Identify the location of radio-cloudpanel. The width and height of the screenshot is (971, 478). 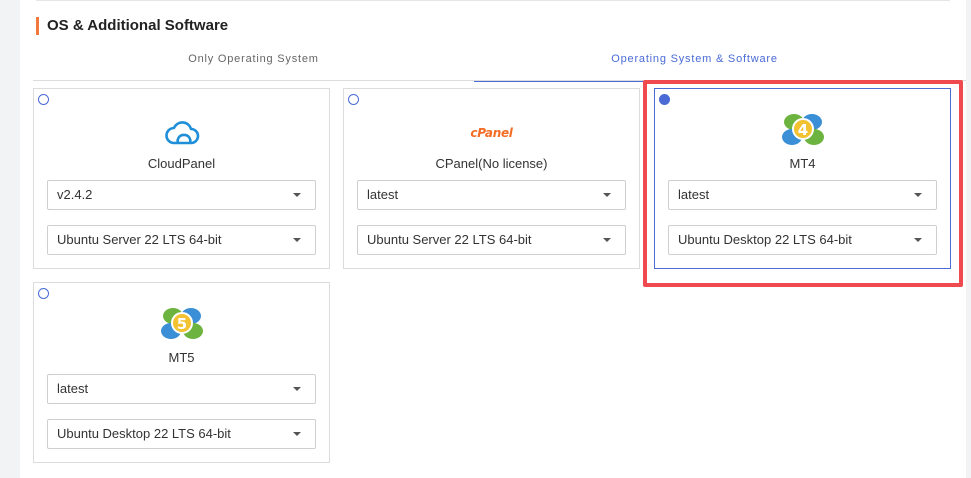
(43, 99).